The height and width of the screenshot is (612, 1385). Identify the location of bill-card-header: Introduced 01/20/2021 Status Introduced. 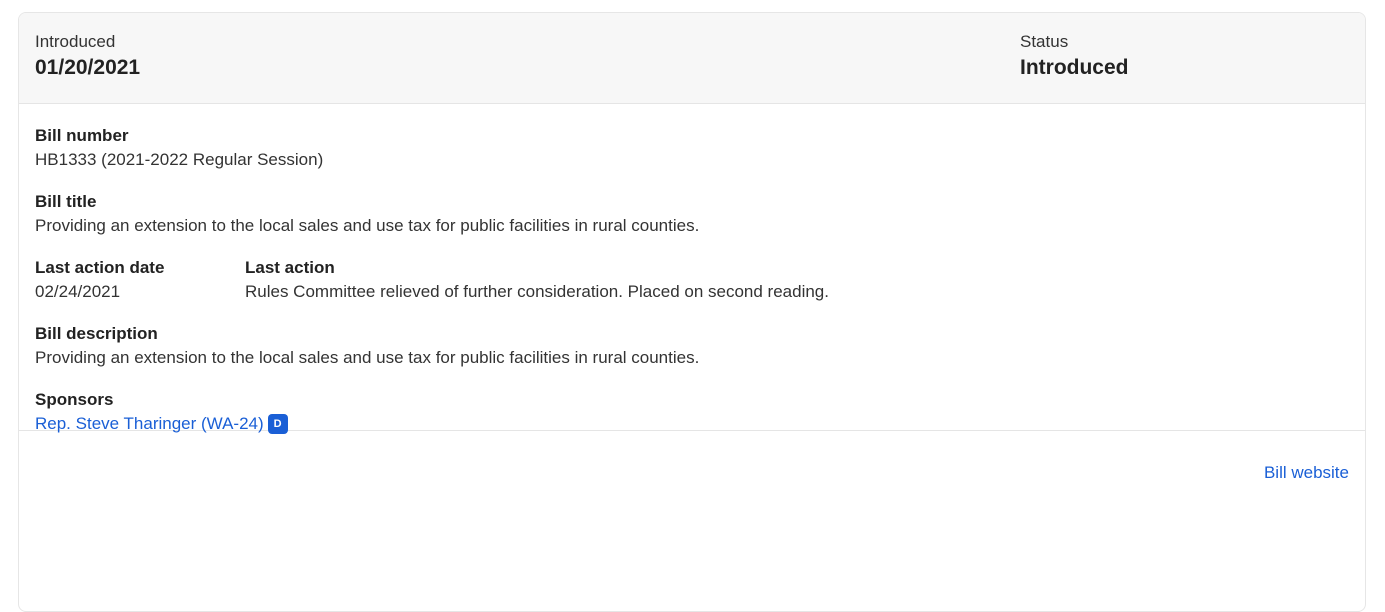
(692, 58).